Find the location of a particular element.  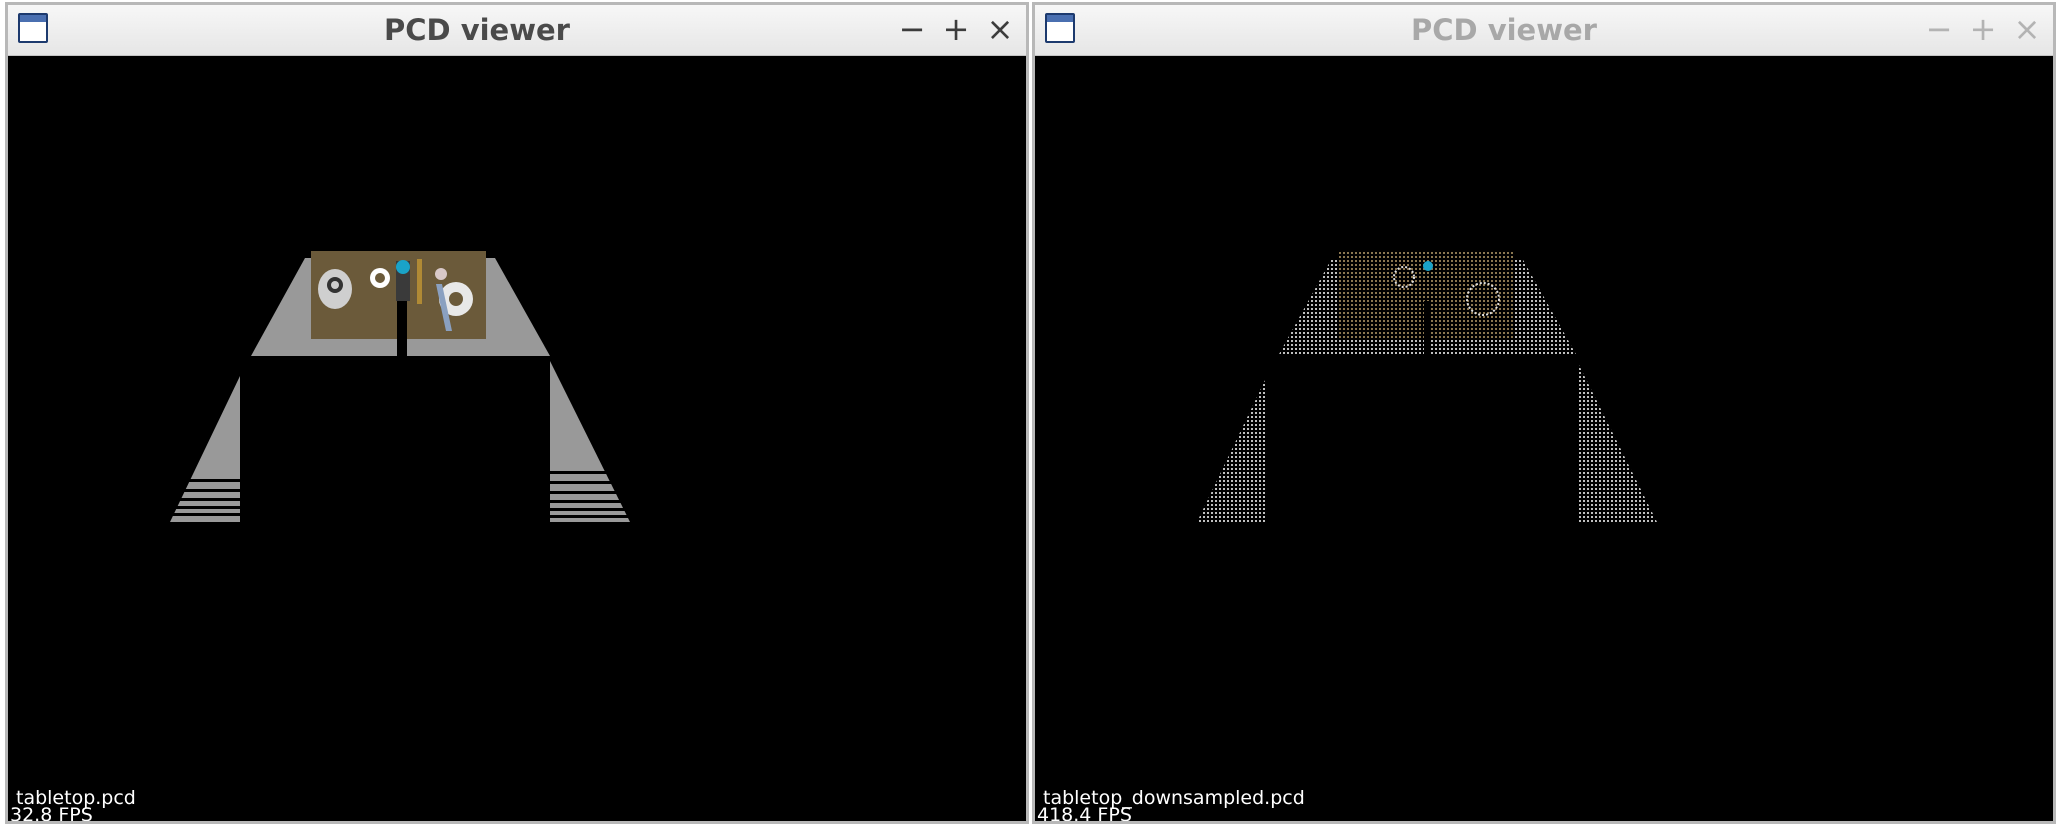

table-right-side-points is located at coordinates (1617, 441).